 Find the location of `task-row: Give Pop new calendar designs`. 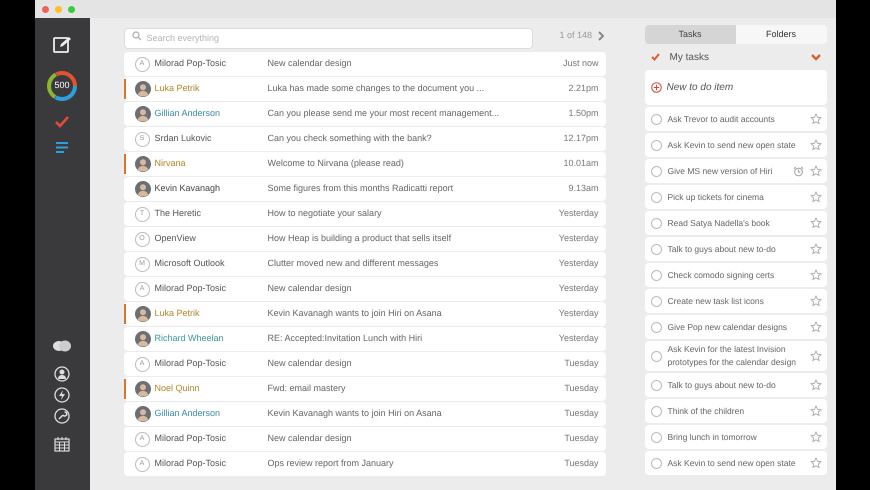

task-row: Give Pop new calendar designs is located at coordinates (735, 327).